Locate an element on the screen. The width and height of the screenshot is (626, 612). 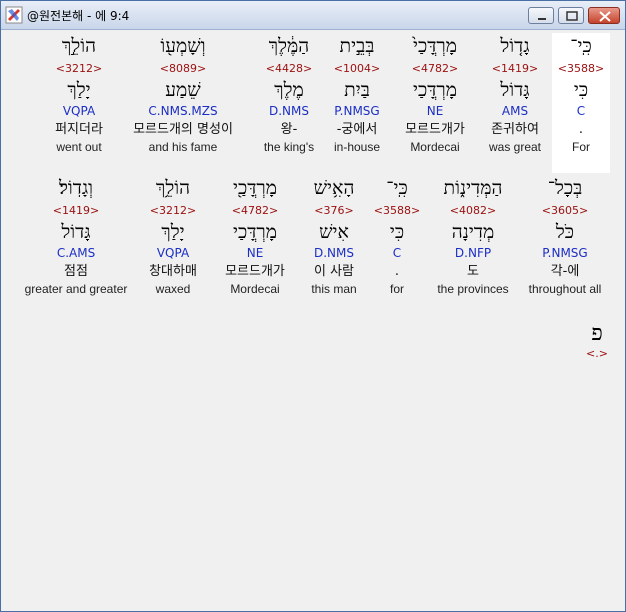
word-cell: הוֹלֵ֥ךְ <3212> יָלַךְ VQPA 창대하매 waxed is located at coordinates (173, 236).